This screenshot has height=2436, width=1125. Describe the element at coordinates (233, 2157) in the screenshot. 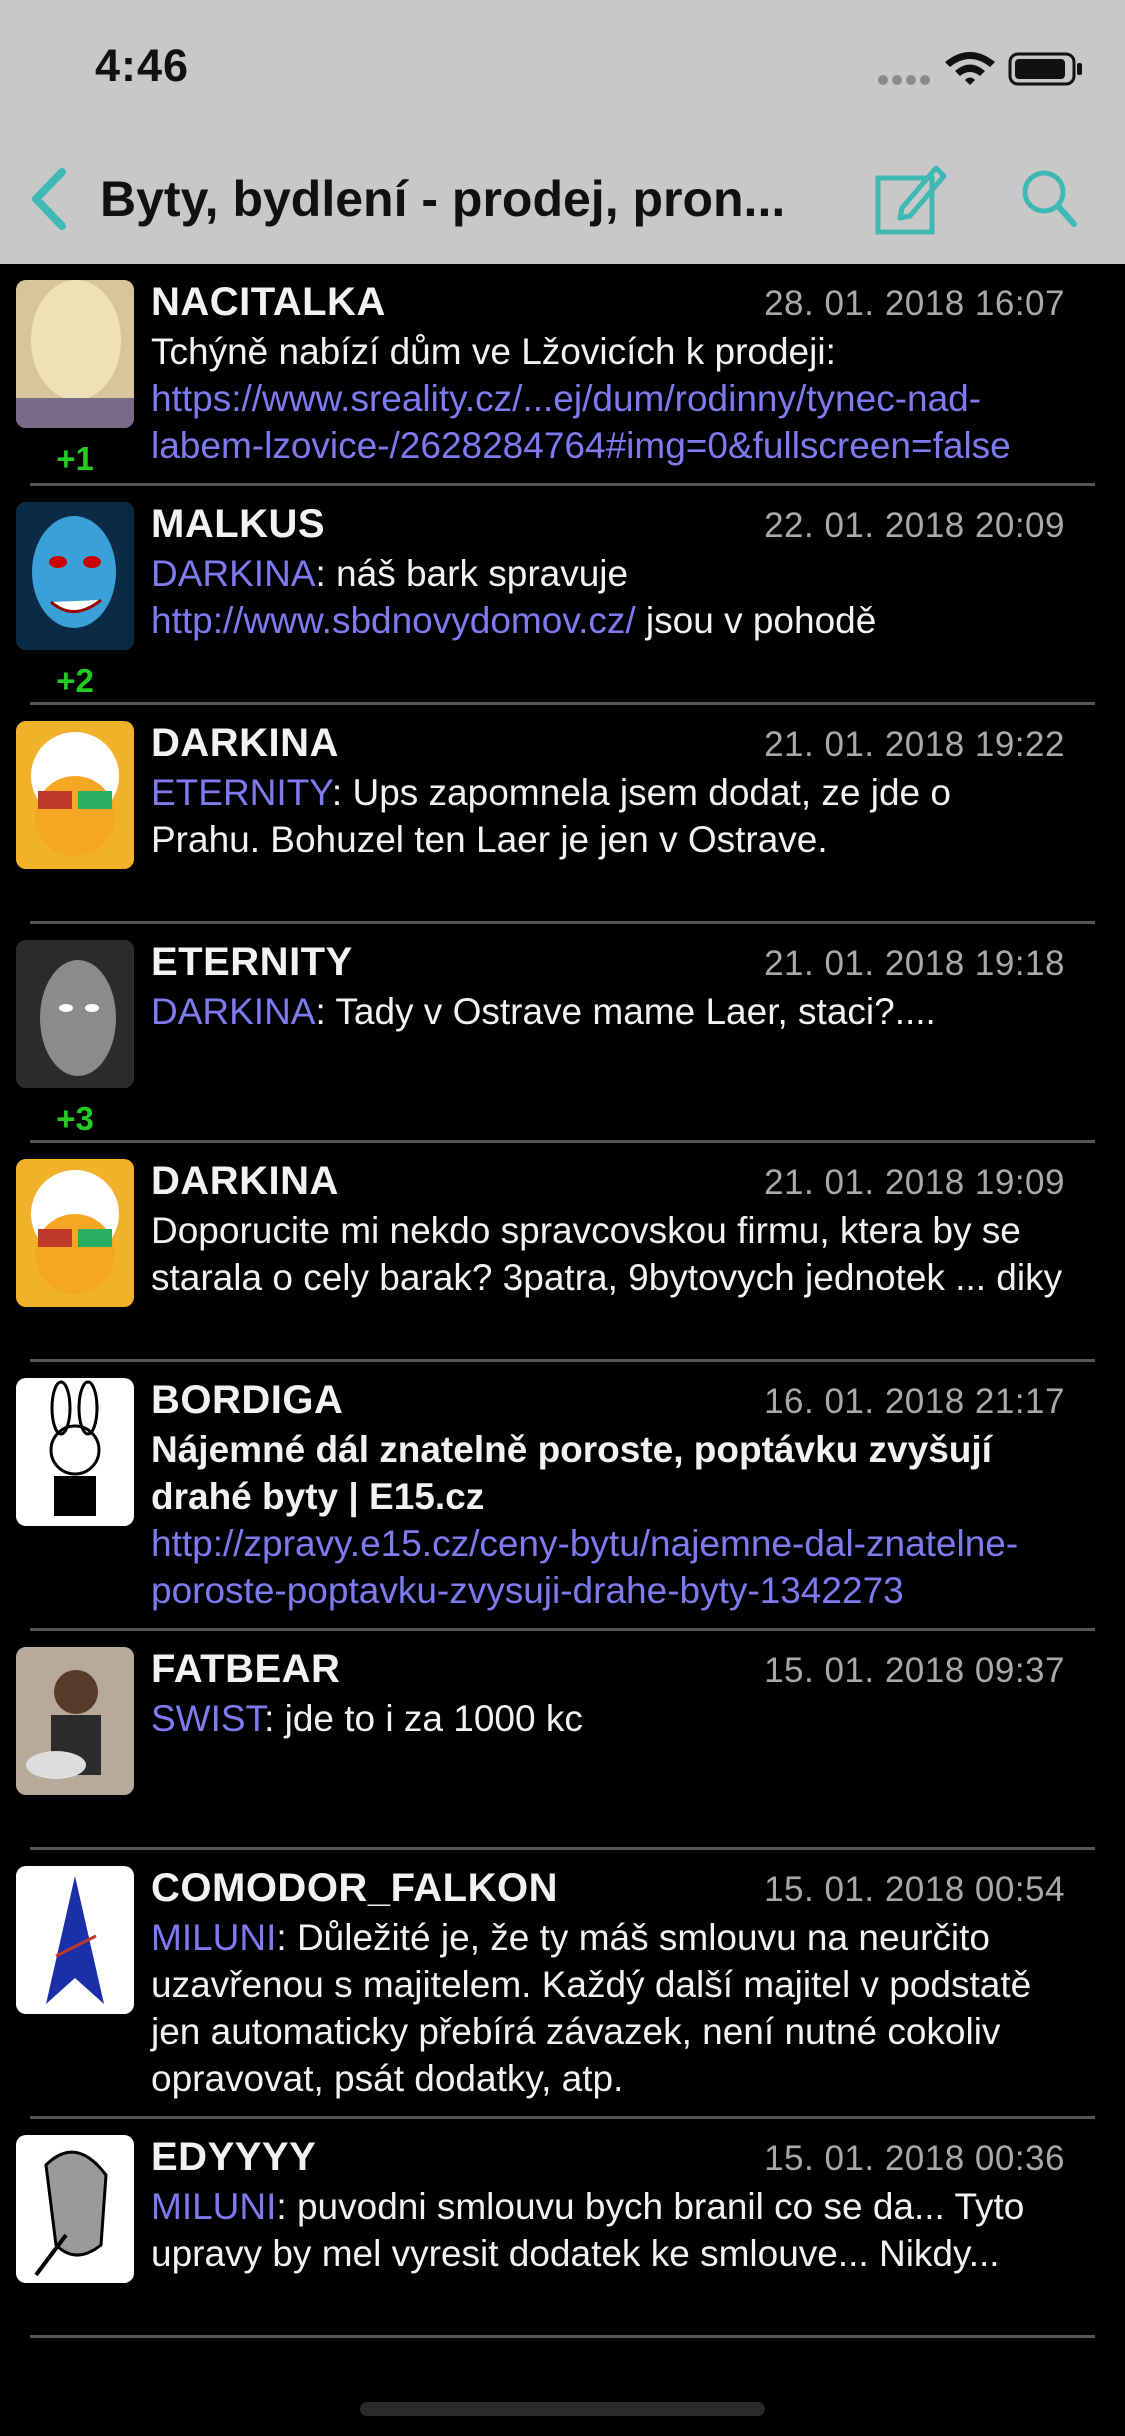

I see `post-author: EDYYYY` at that location.